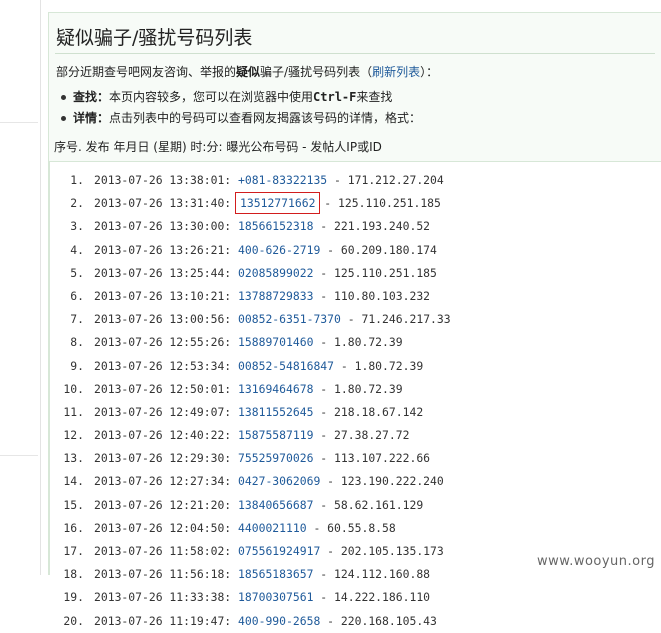 The image size is (661, 633). Describe the element at coordinates (275, 574) in the screenshot. I see `phone-number-link: 18565183657` at that location.